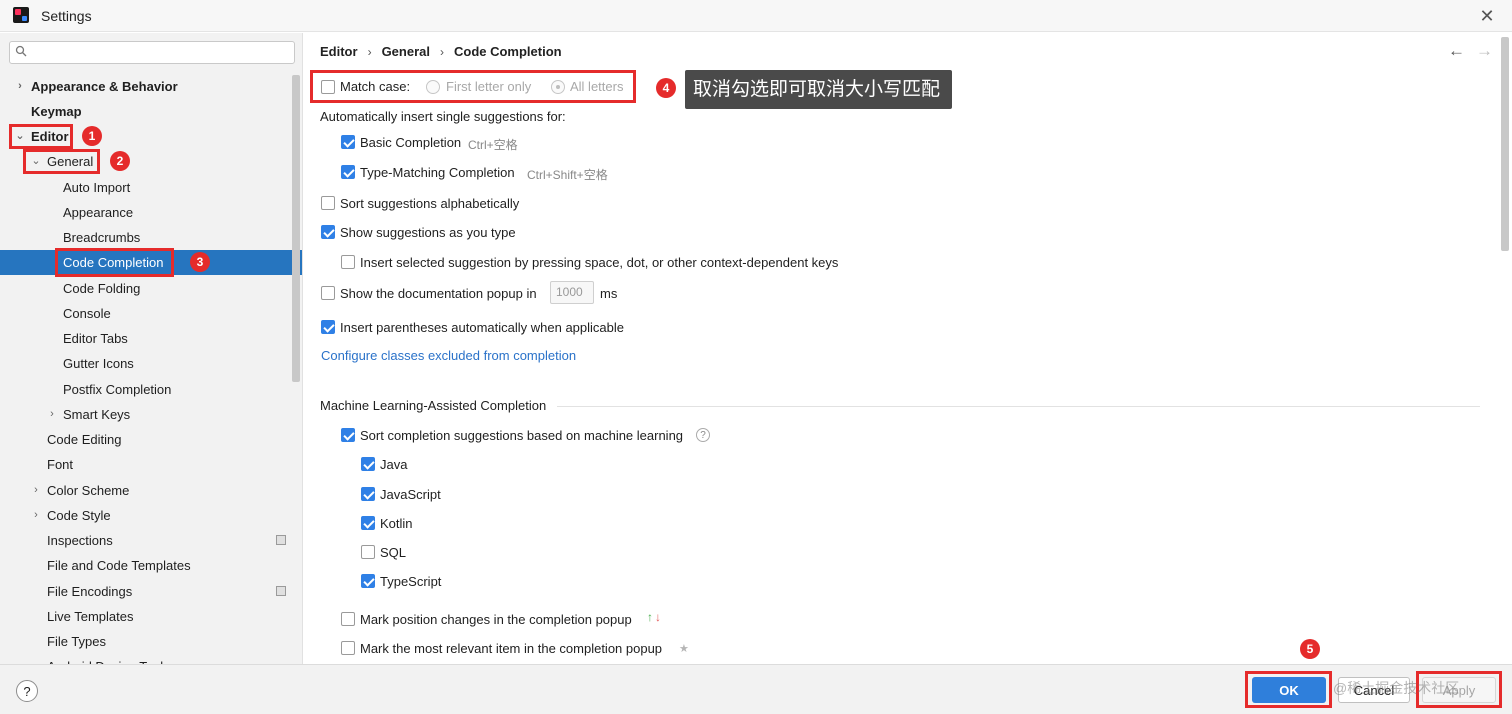  Describe the element at coordinates (368, 581) in the screenshot. I see `lang-typescript-checkbox` at that location.